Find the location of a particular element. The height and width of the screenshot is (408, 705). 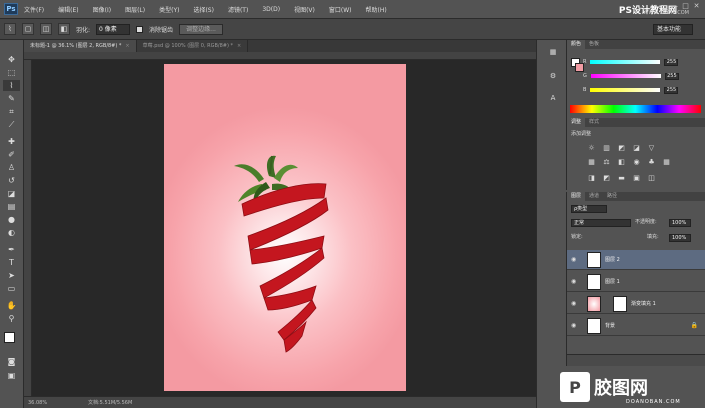

layer-filter-select: ρ类型 is located at coordinates (589, 209).